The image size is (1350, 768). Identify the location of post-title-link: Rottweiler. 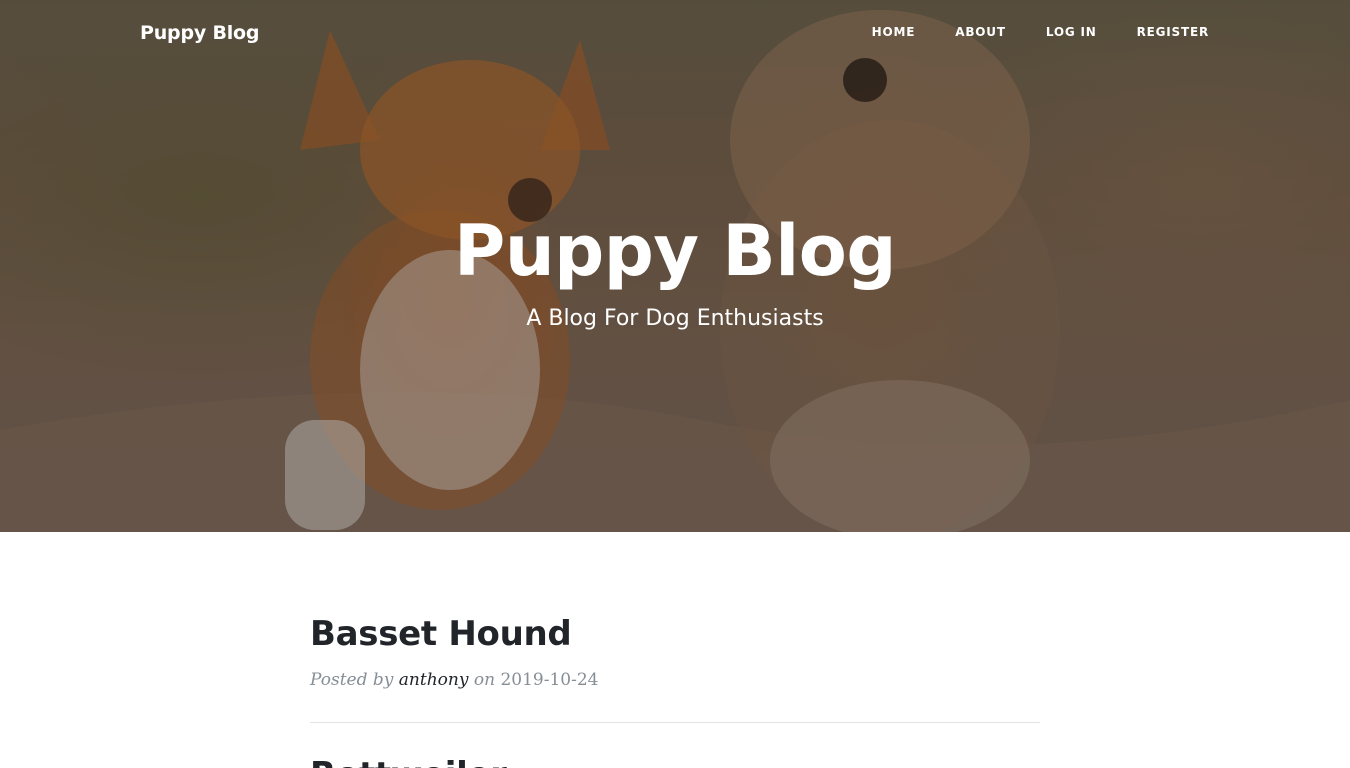
(408, 761).